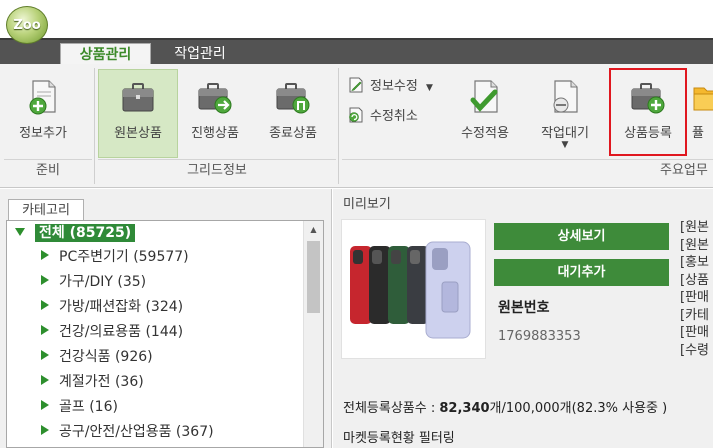 The width and height of the screenshot is (713, 448). I want to click on tree-item: 건강/의료용품 (144), so click(112, 332).